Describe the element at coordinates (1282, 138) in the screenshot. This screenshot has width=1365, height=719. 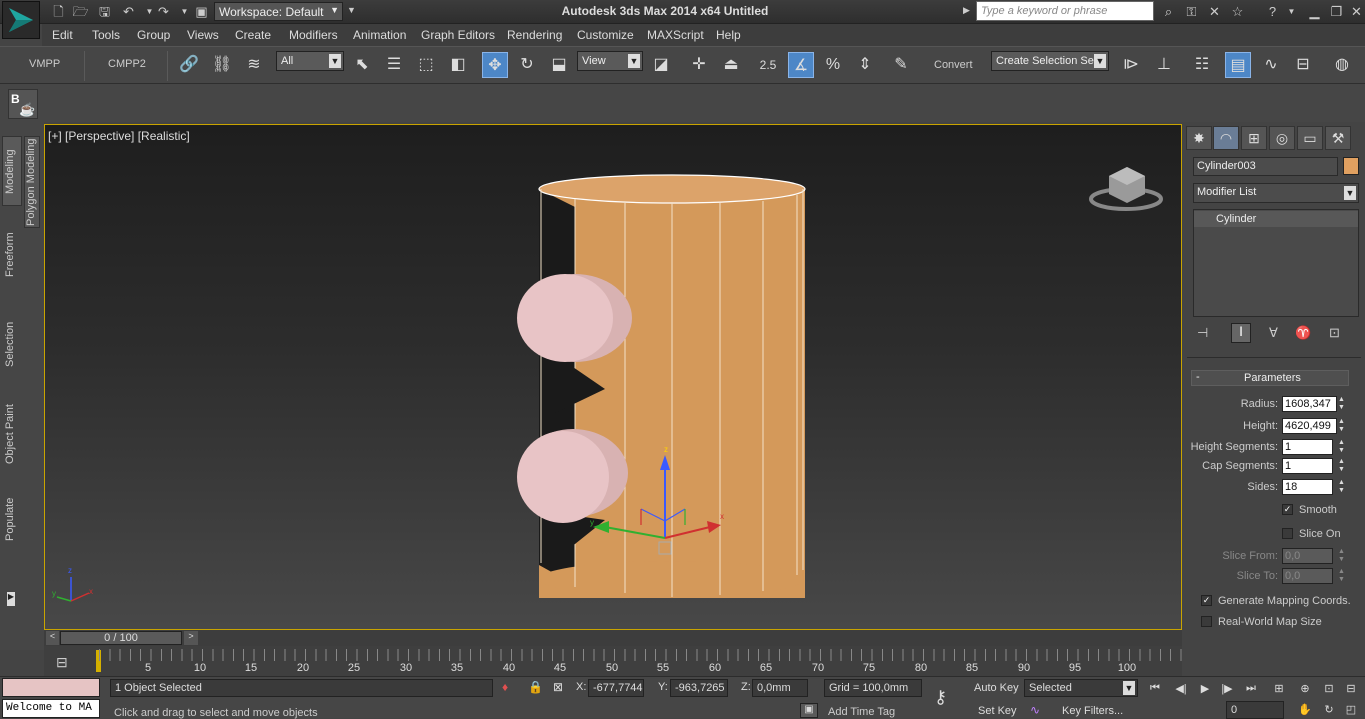
I see `motion-tab-icon: ◎` at that location.